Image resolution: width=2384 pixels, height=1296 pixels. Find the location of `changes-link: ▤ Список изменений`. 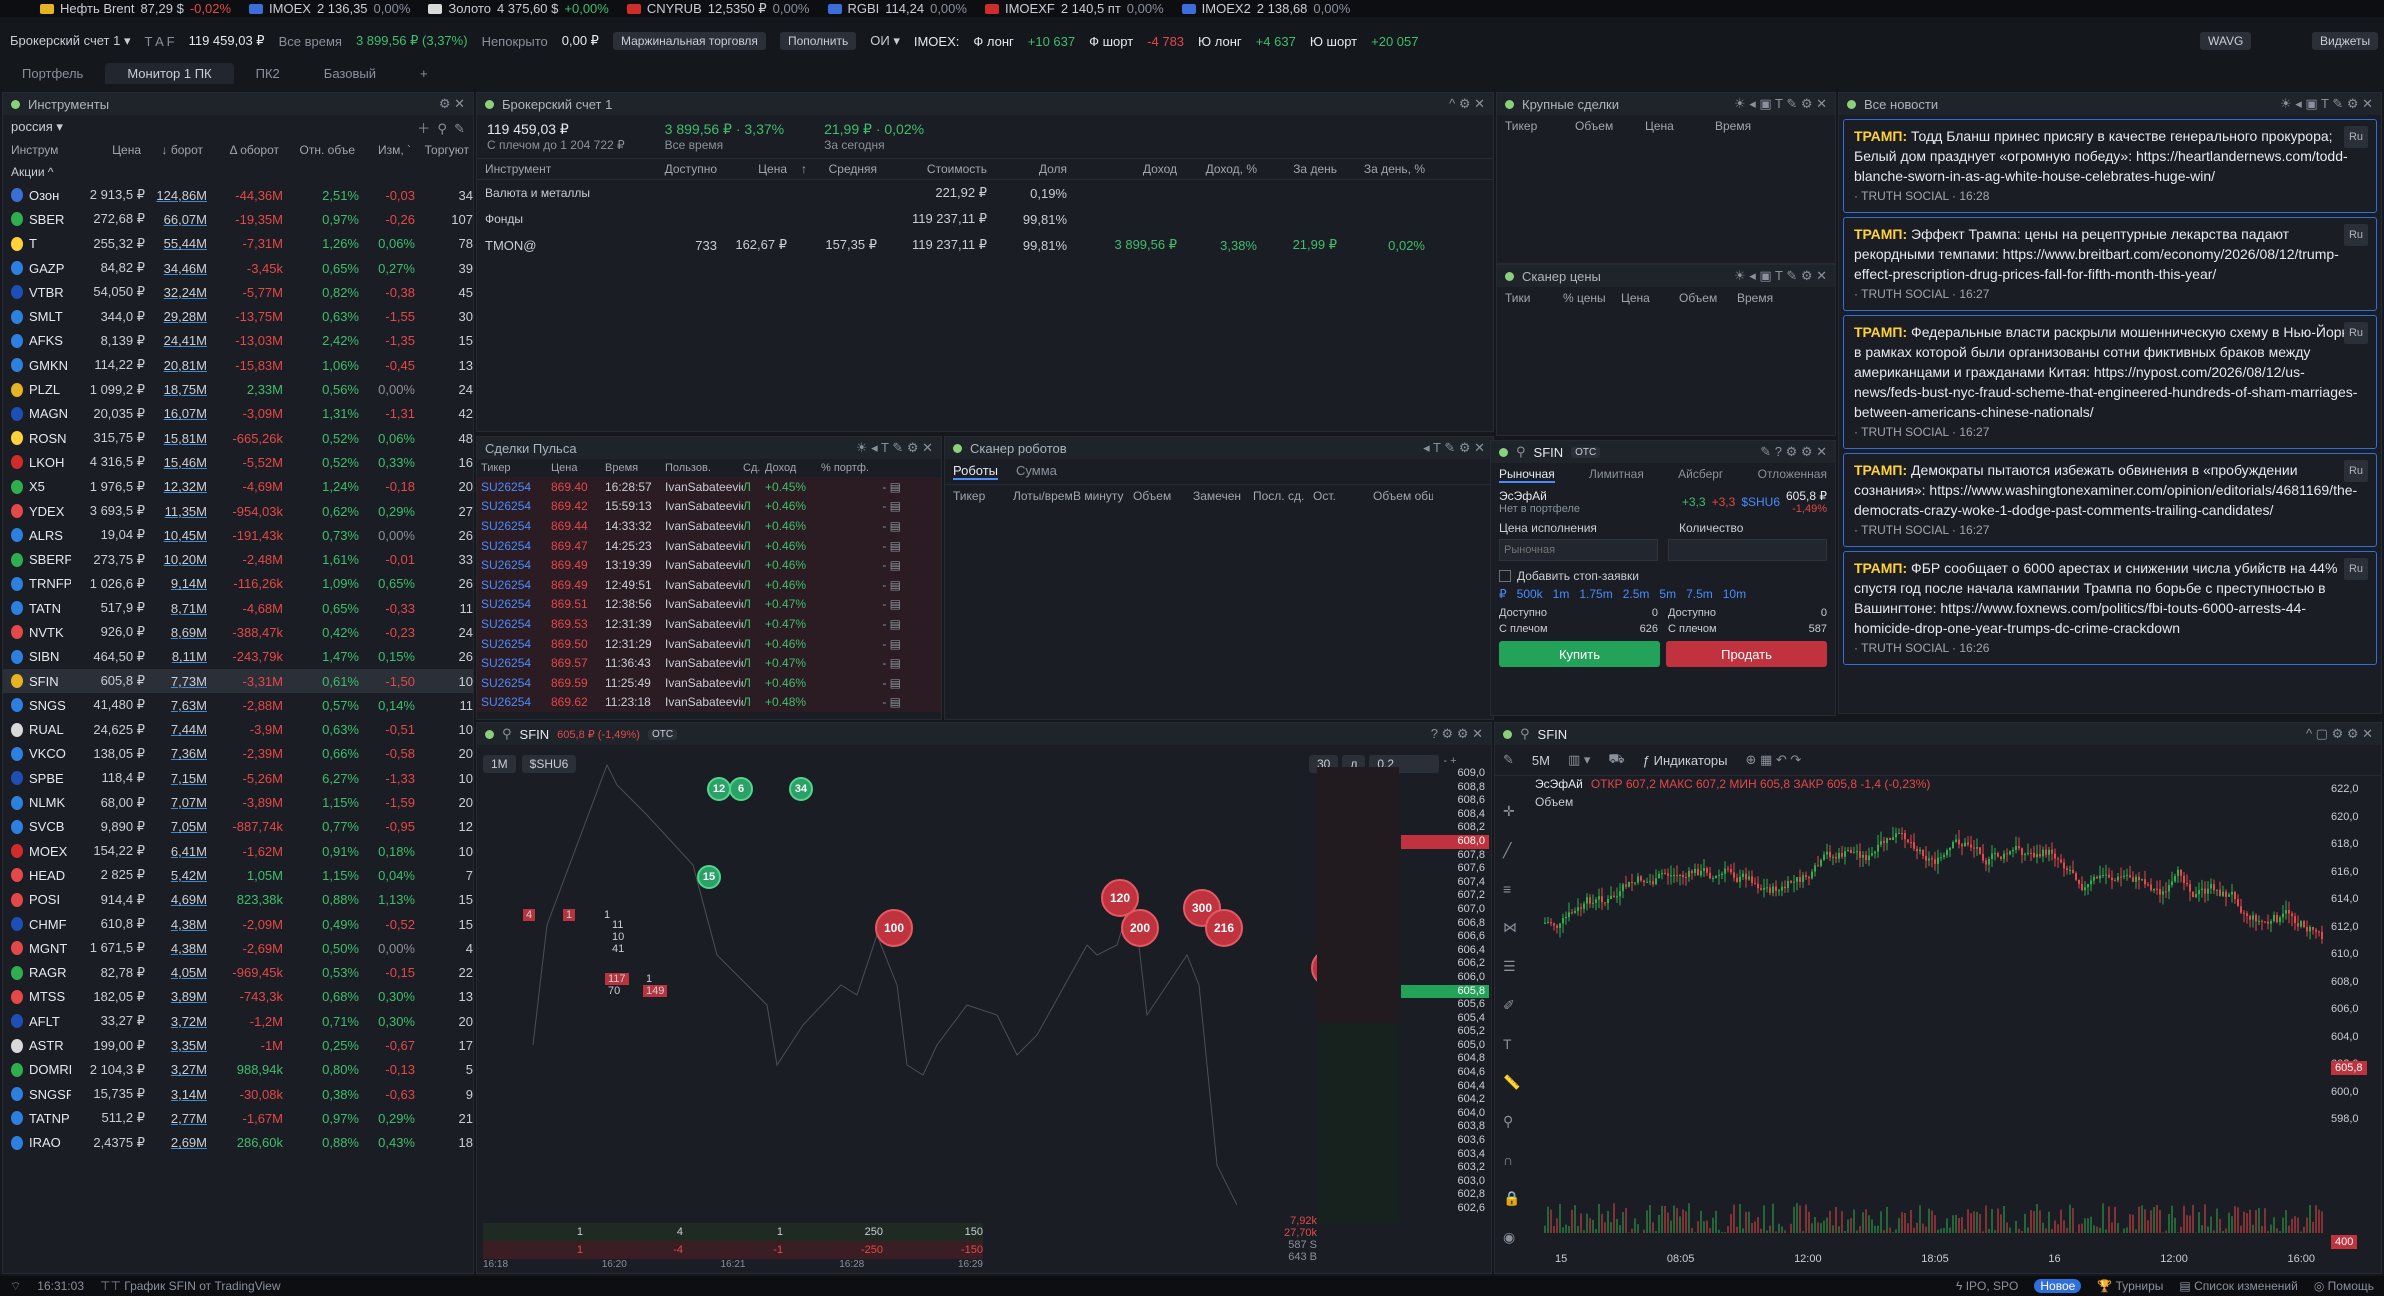

changes-link: ▤ Список изменений is located at coordinates (2238, 1286).